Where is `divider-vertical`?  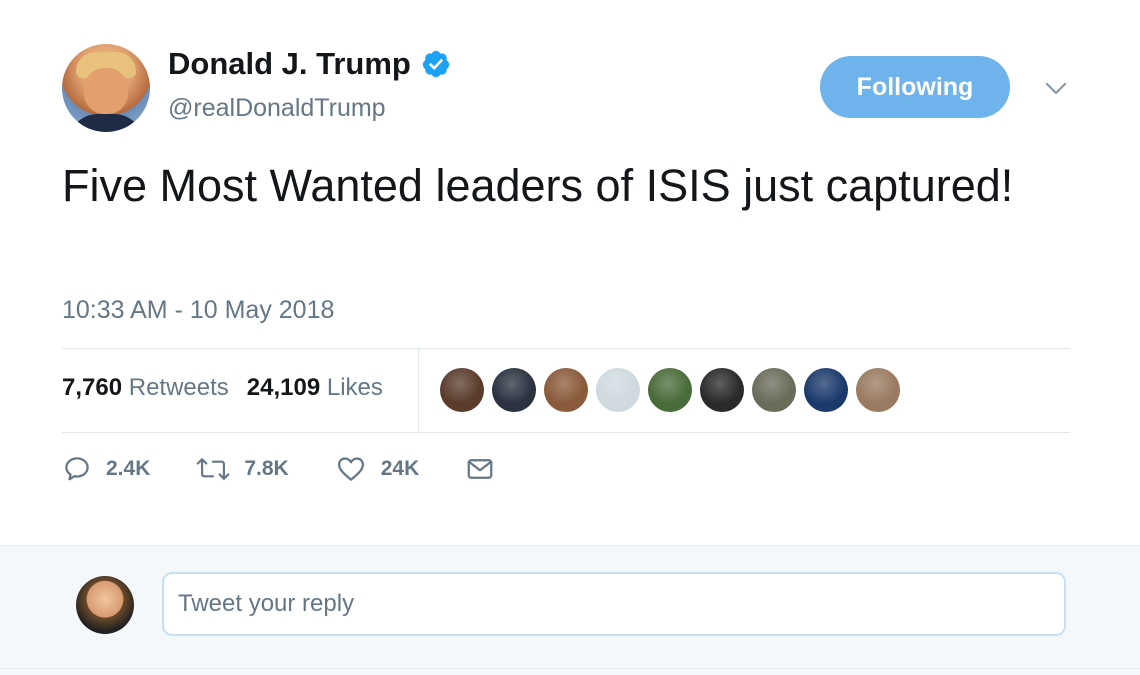
divider-vertical is located at coordinates (418, 390).